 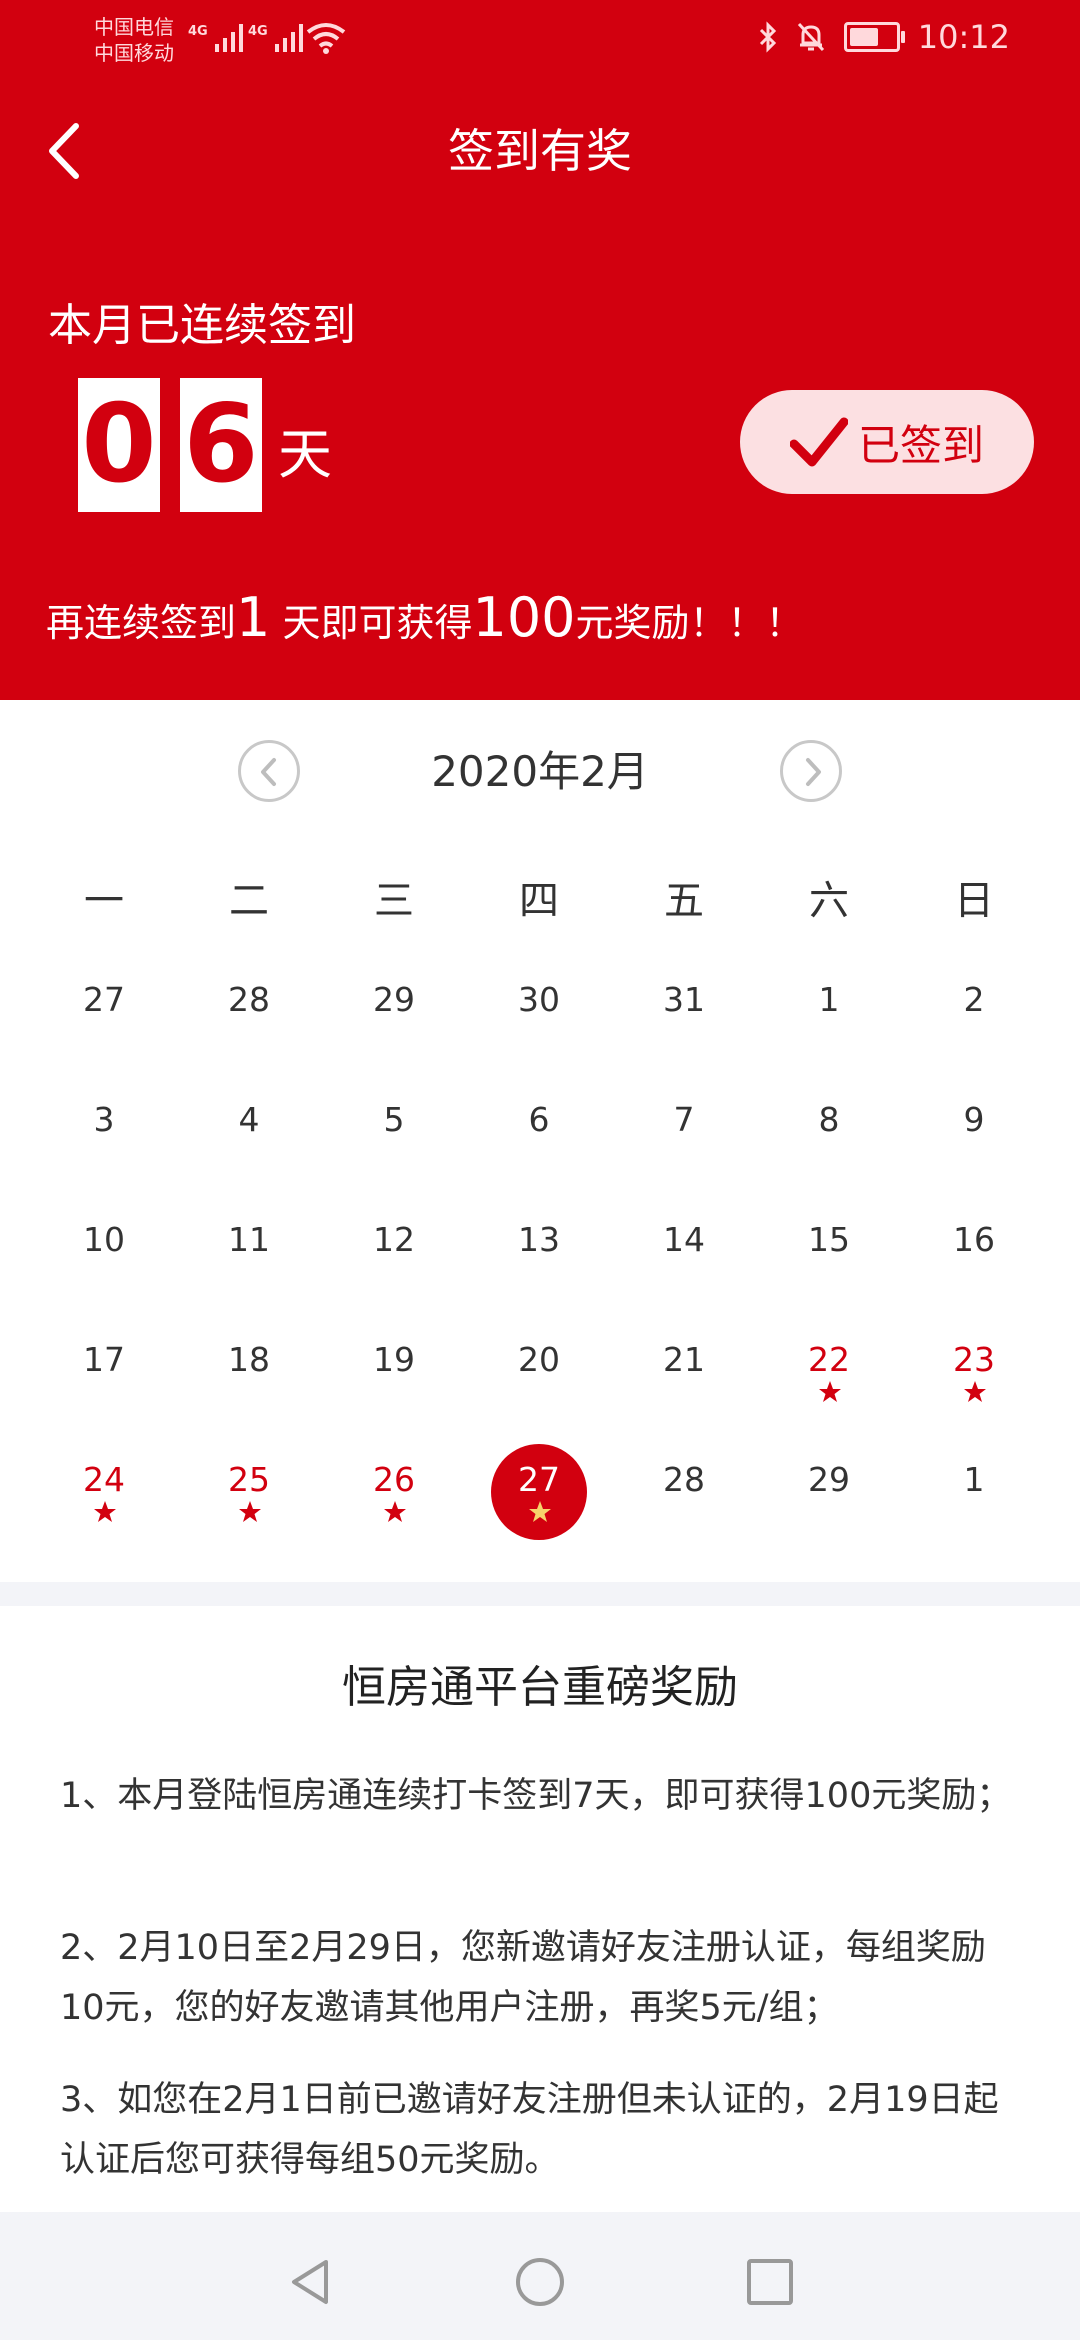 What do you see at coordinates (249, 1239) in the screenshot?
I see `calendar-day-number: 11` at bounding box center [249, 1239].